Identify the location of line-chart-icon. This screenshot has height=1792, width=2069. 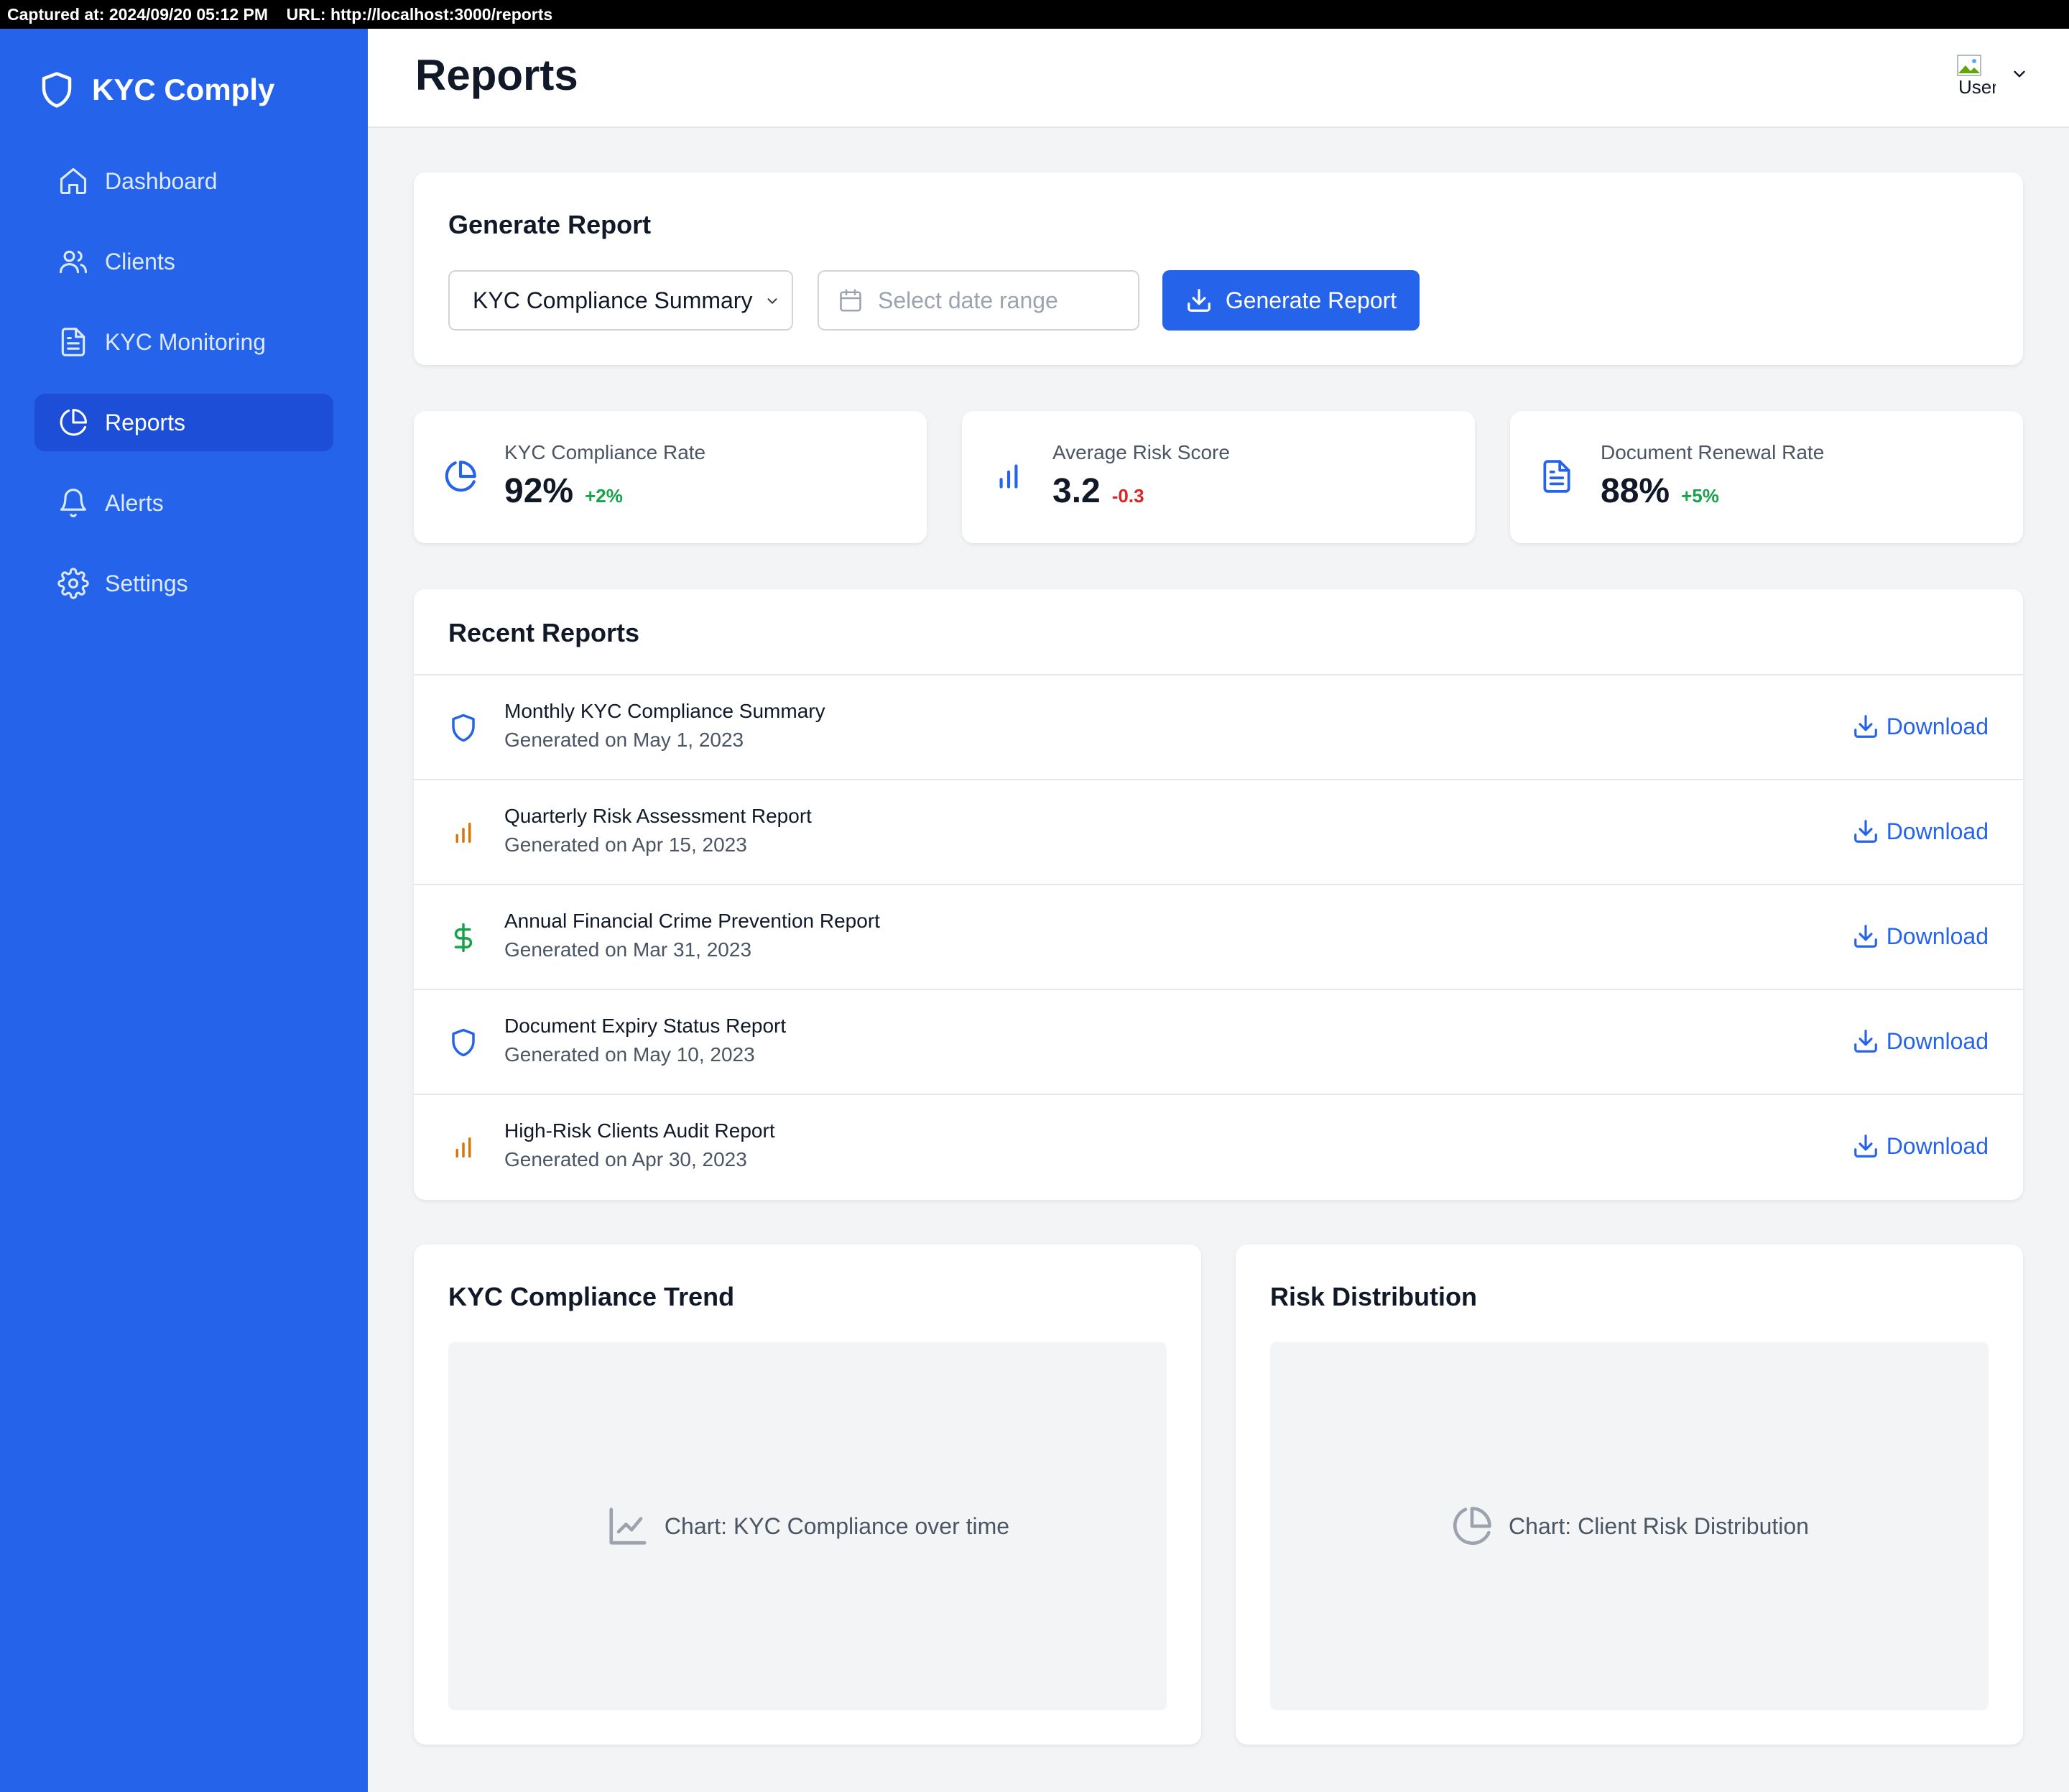
(628, 1526).